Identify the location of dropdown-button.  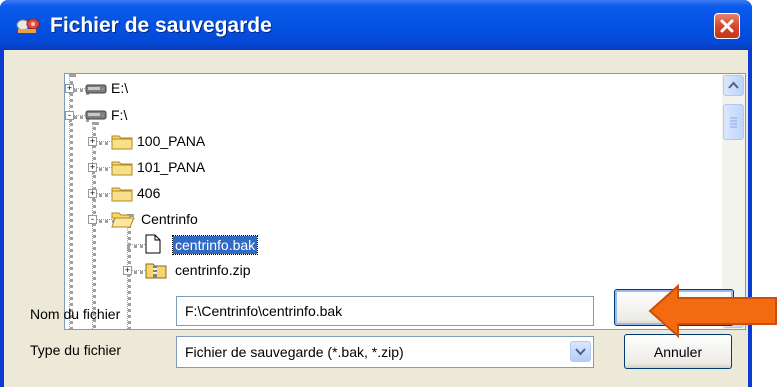
(580, 351).